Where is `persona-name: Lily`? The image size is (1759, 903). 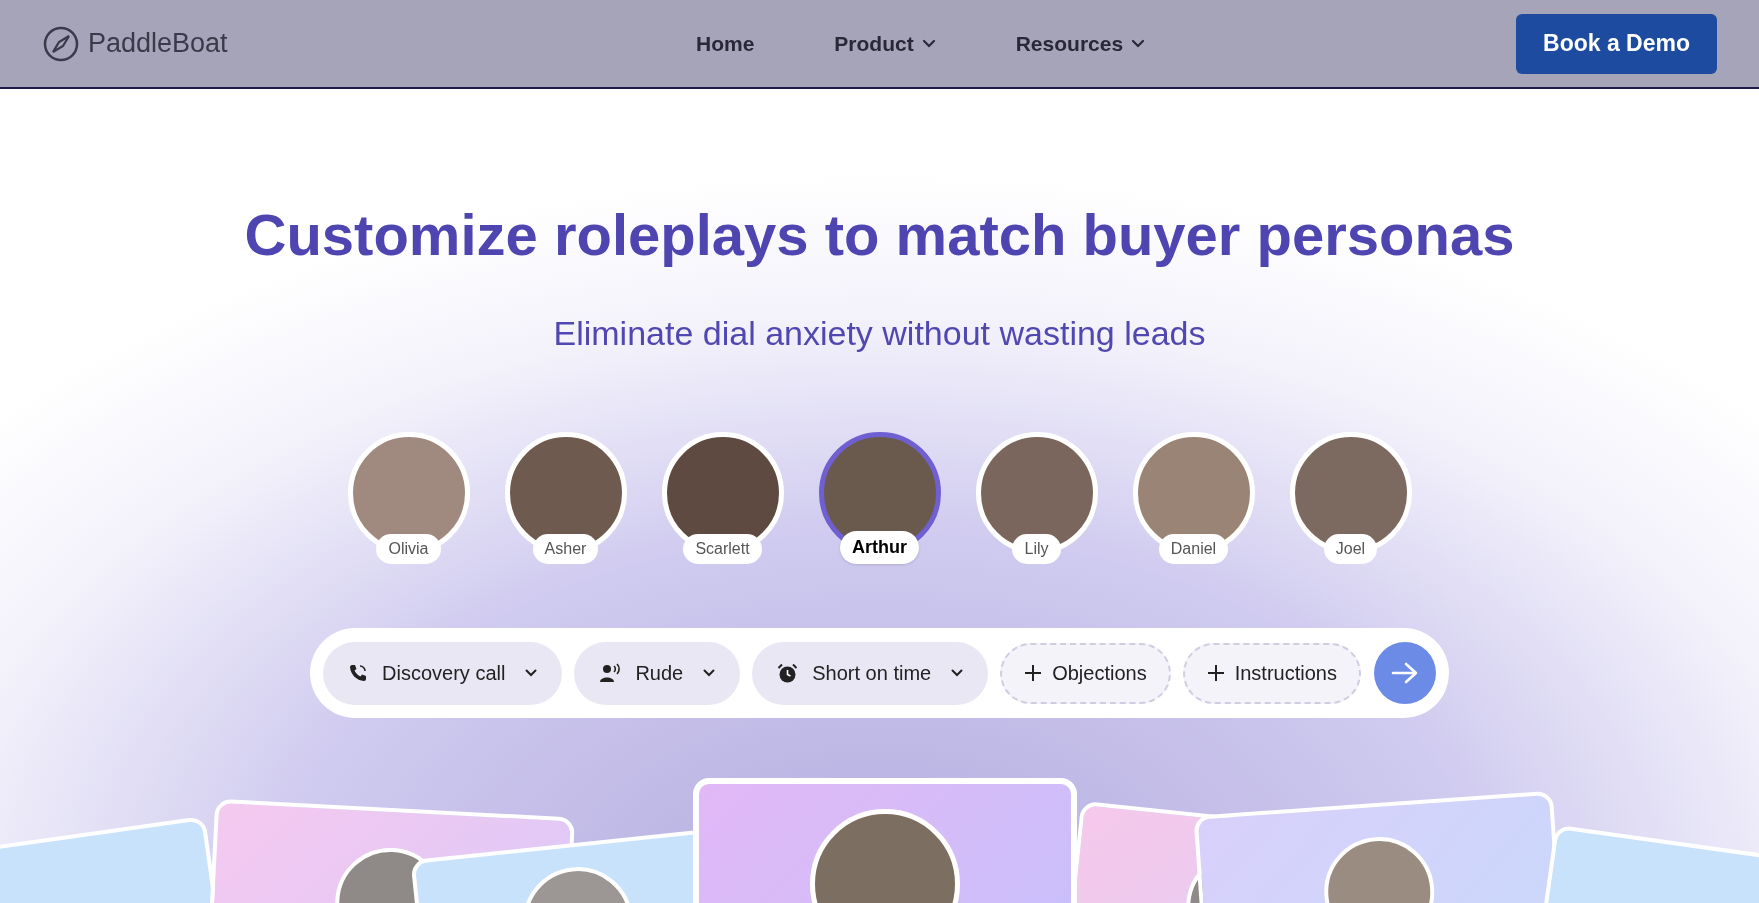 persona-name: Lily is located at coordinates (1036, 549).